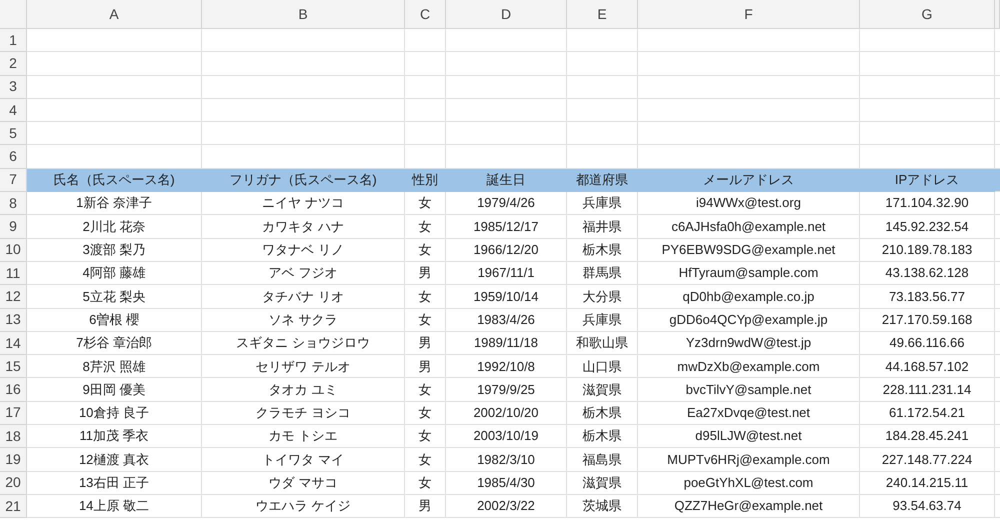  Describe the element at coordinates (114, 483) in the screenshot. I see `table-cell: 13右田 正子` at that location.